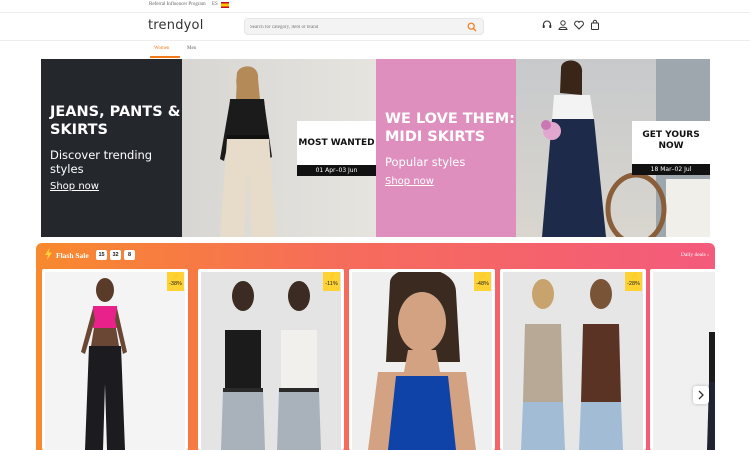 This screenshot has height=450, width=750. I want to click on midi-subtitle: Popular styles, so click(425, 162).